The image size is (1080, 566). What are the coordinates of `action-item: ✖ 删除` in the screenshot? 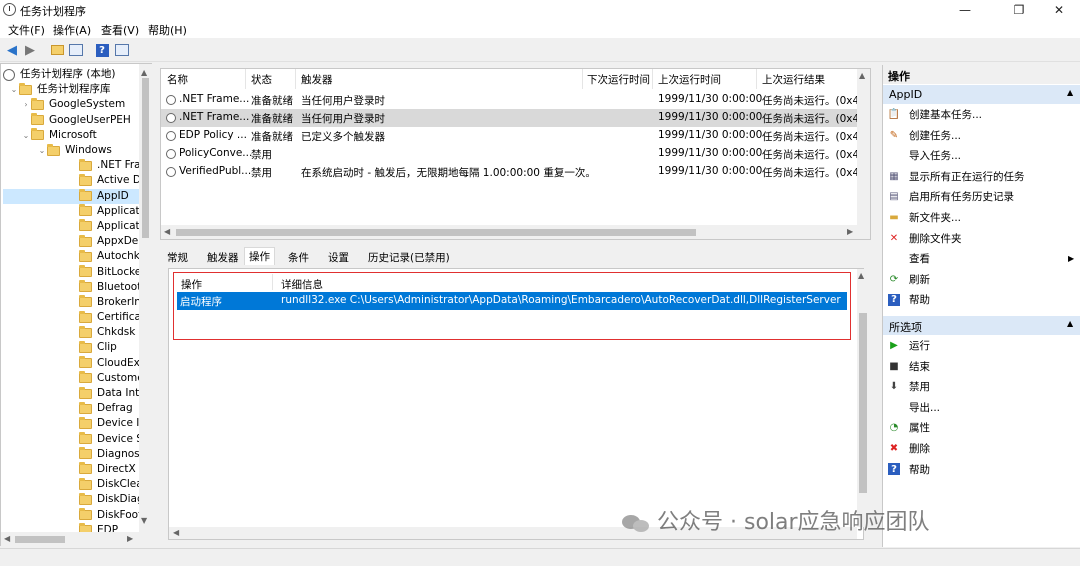 It's located at (983, 448).